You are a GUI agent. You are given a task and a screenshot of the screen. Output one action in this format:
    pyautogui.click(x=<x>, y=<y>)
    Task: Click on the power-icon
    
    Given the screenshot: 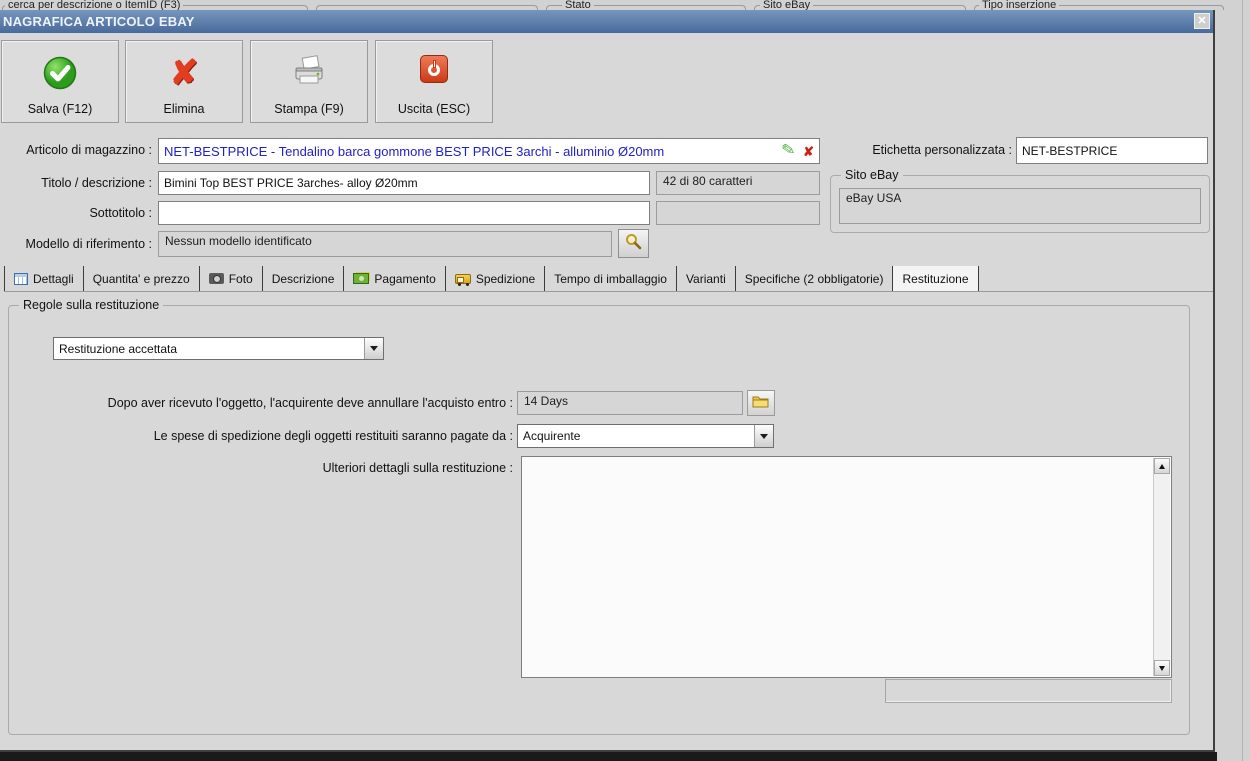 What is the action you would take?
    pyautogui.click(x=434, y=69)
    